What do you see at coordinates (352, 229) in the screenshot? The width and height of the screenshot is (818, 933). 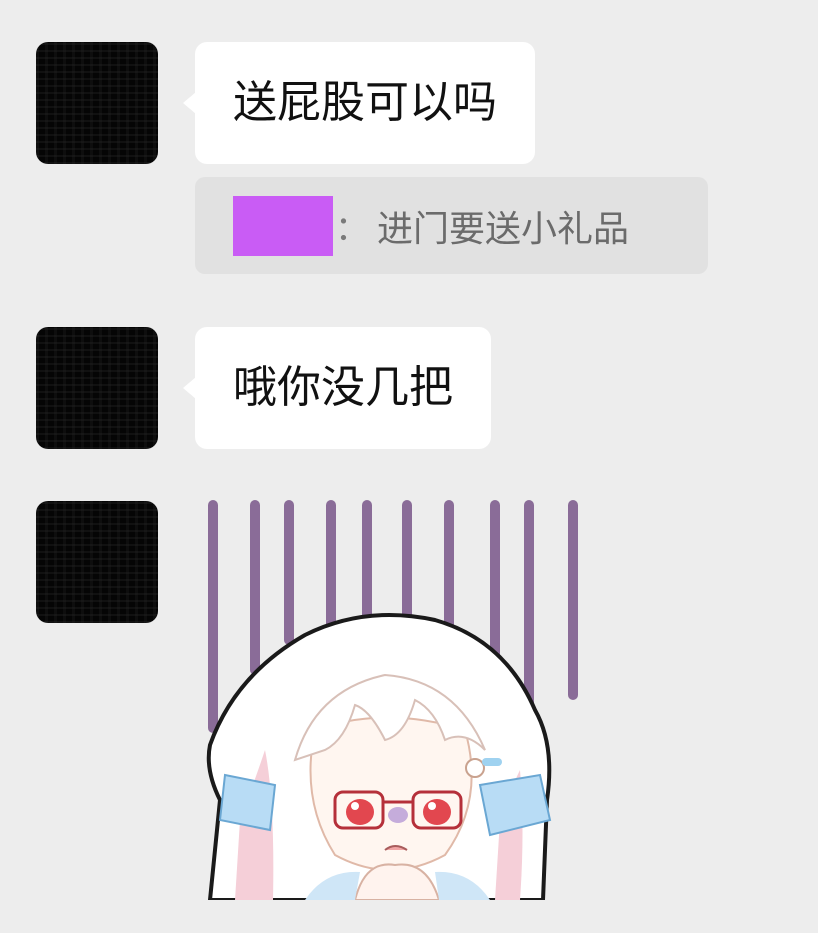 I see `quote-colon: ：` at bounding box center [352, 229].